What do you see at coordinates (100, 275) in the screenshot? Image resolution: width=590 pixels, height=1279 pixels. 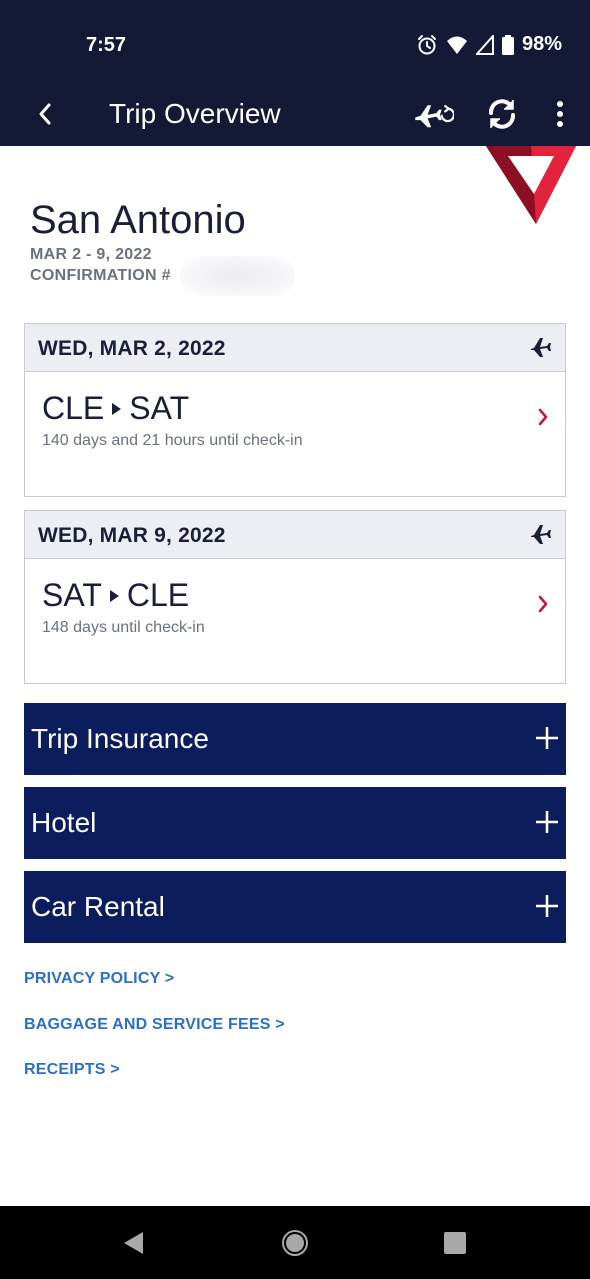 I see `confirmation-label: CONFIRMATION #` at bounding box center [100, 275].